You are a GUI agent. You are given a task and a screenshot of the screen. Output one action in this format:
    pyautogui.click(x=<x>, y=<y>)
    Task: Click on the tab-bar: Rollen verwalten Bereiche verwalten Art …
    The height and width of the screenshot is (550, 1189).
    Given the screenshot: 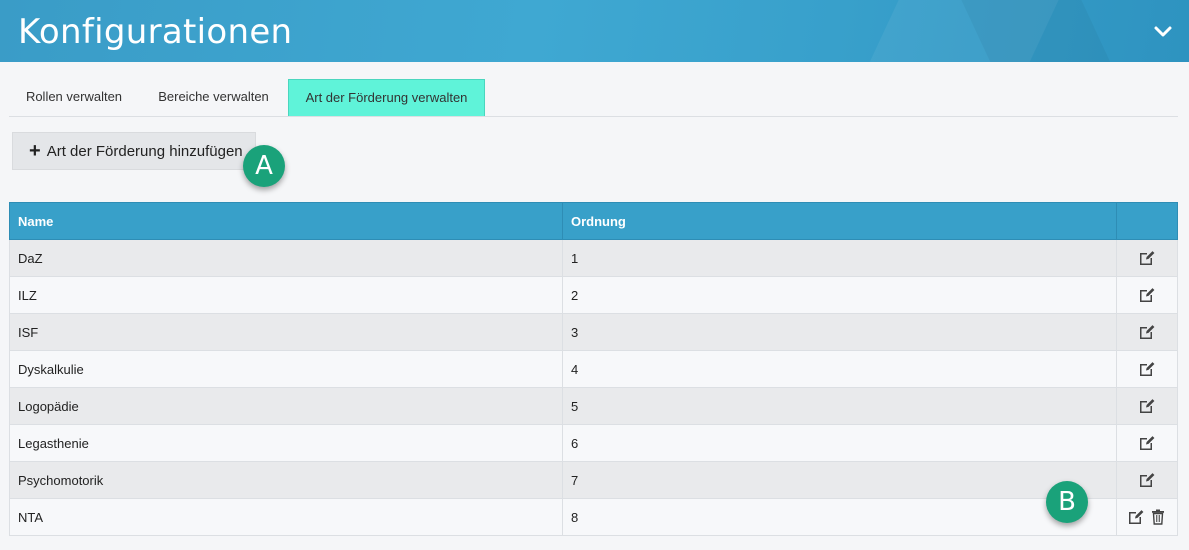 What is the action you would take?
    pyautogui.click(x=593, y=98)
    